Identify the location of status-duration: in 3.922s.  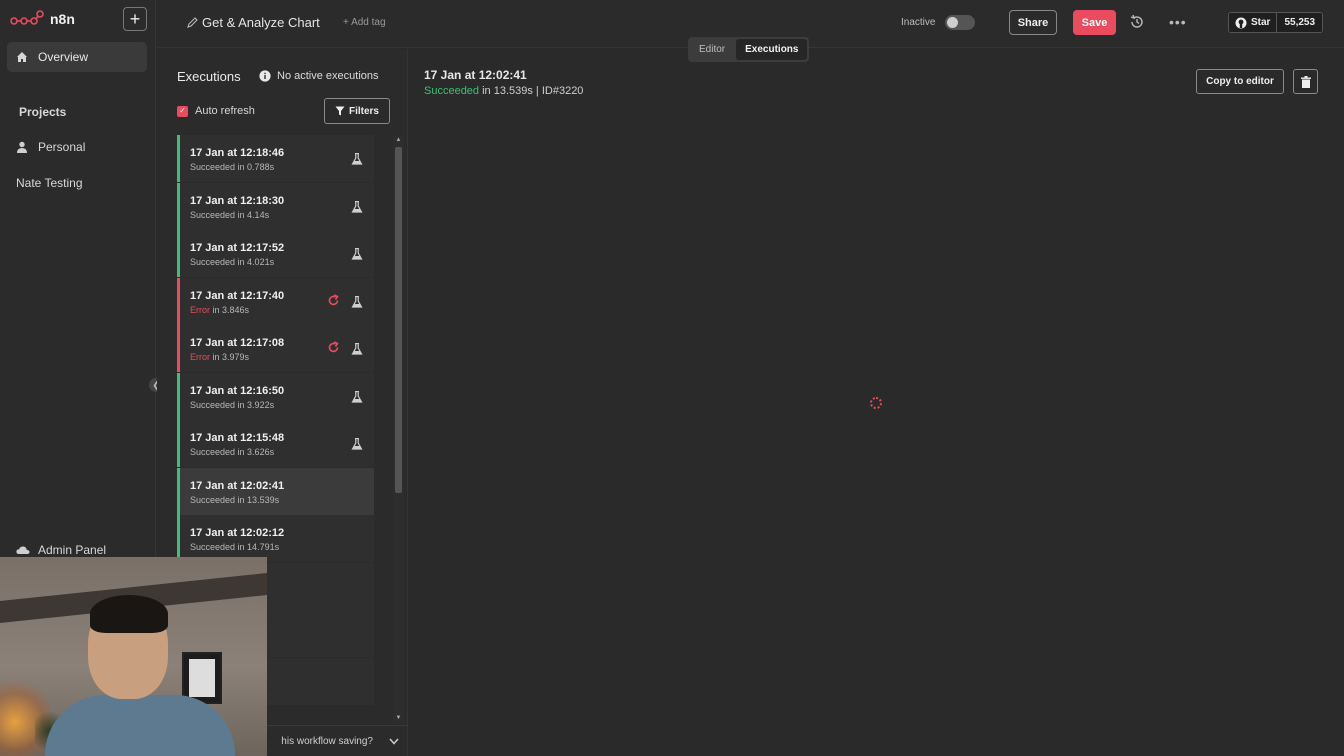
(255, 404).